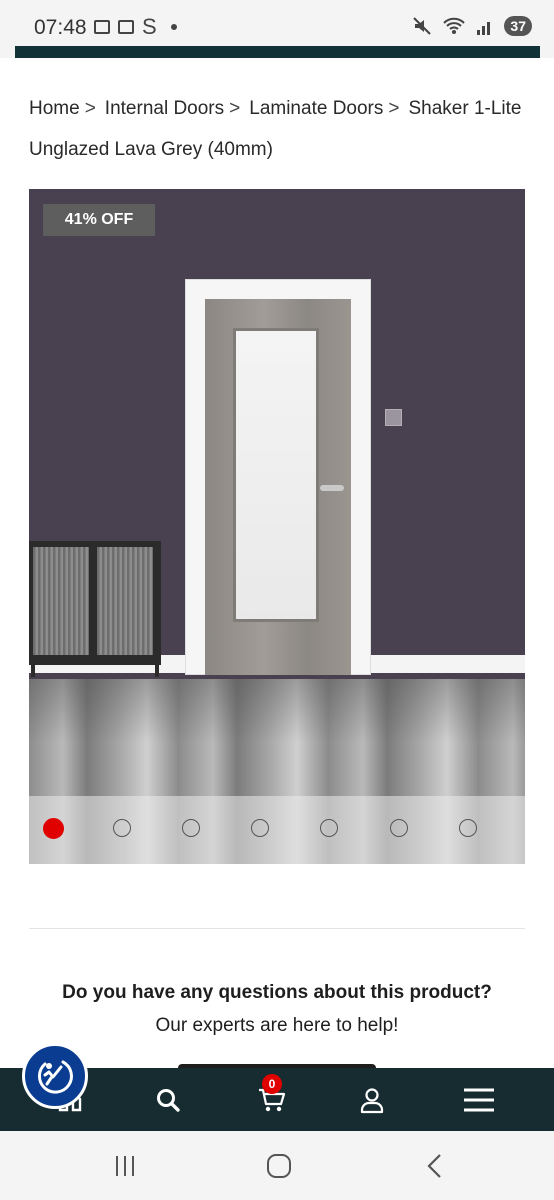  I want to click on menu-icon, so click(479, 1099).